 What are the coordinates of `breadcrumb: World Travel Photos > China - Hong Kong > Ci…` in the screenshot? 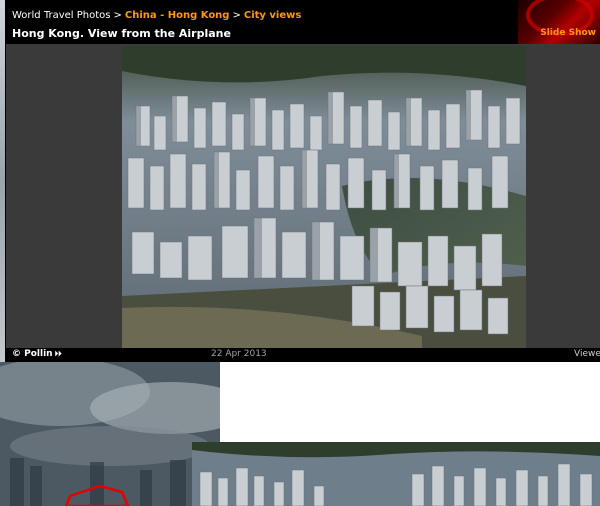 It's located at (156, 15).